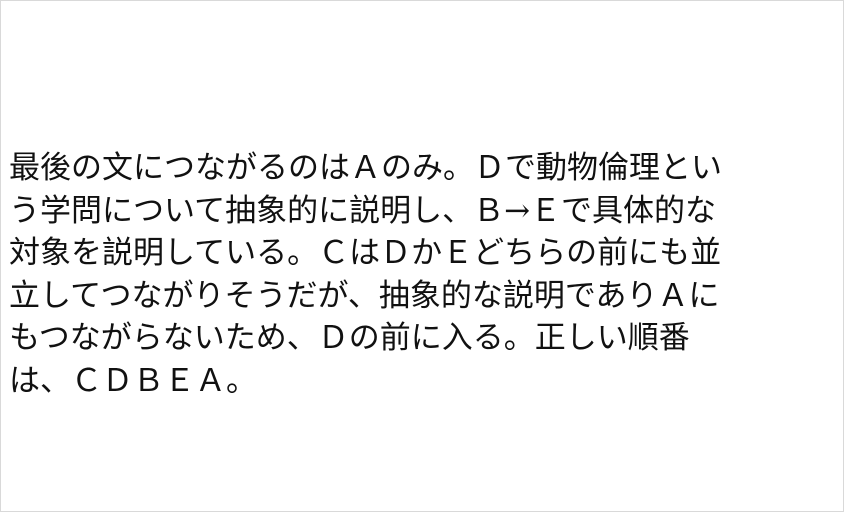  I want to click on text-line-1: 最後の文につながるのはＡのみ。Ｄで動物倫理とい, so click(365, 168).